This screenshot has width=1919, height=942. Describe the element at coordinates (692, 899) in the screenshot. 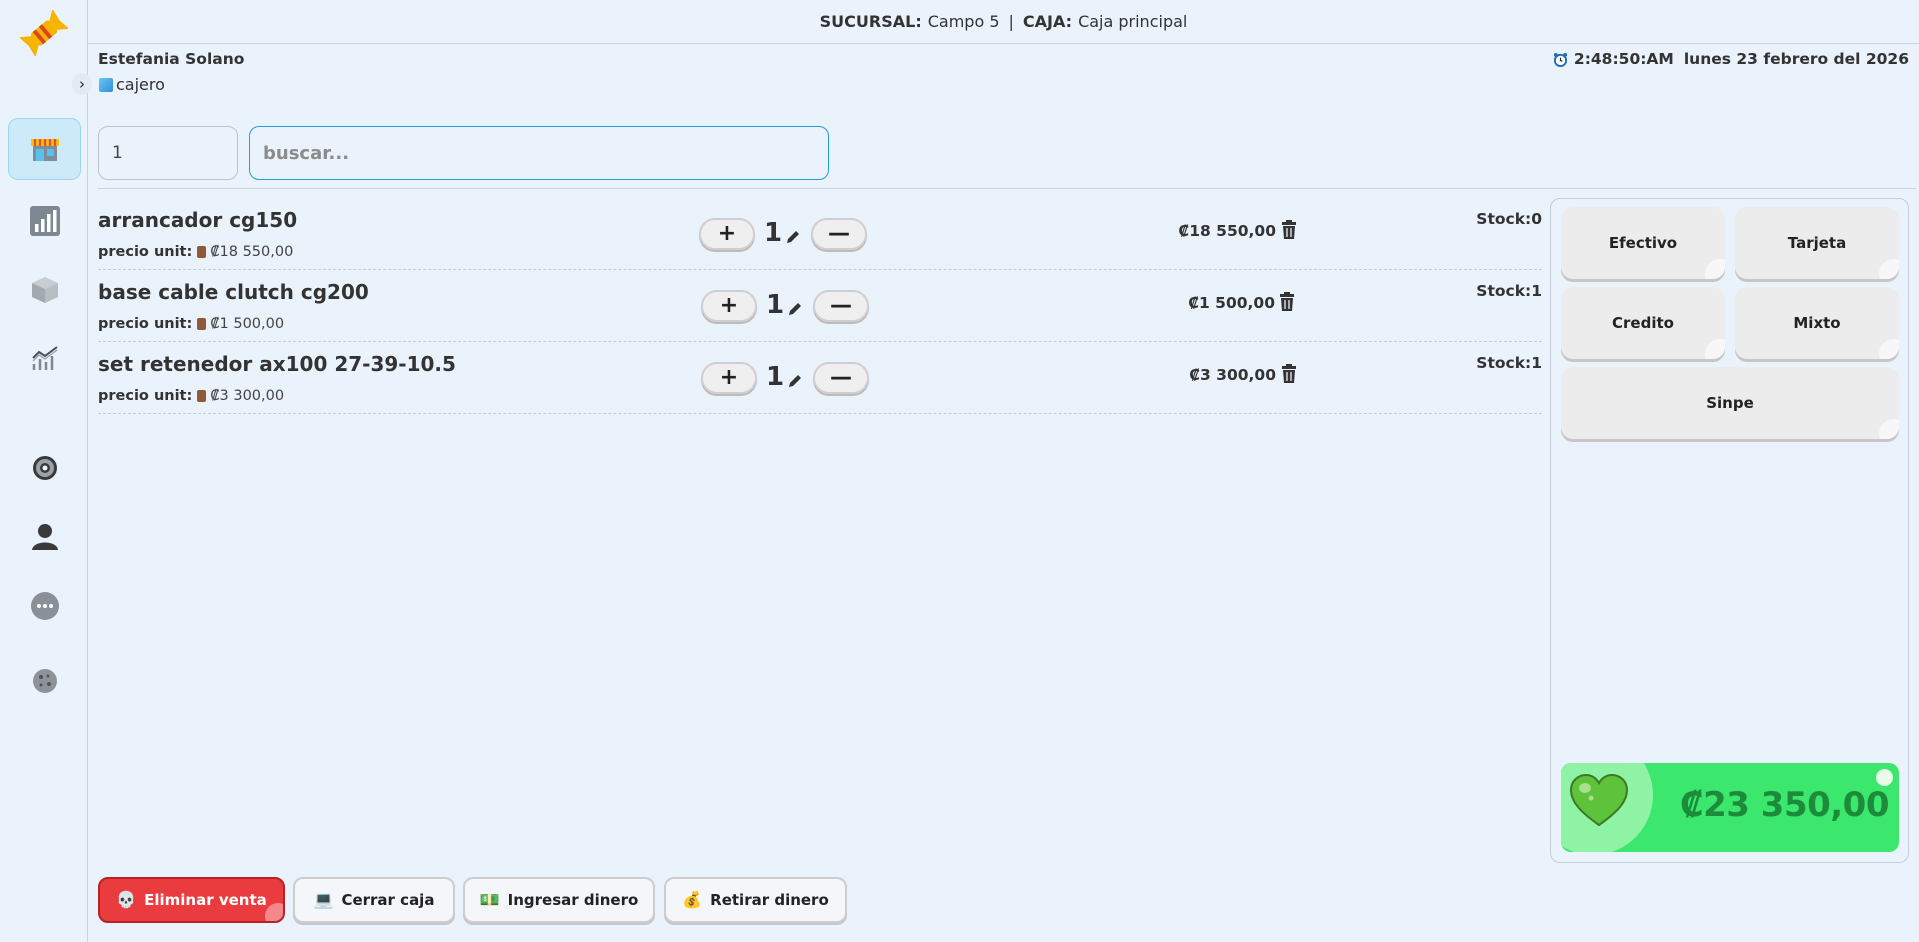

I see `money-bag-icon: 💰` at that location.